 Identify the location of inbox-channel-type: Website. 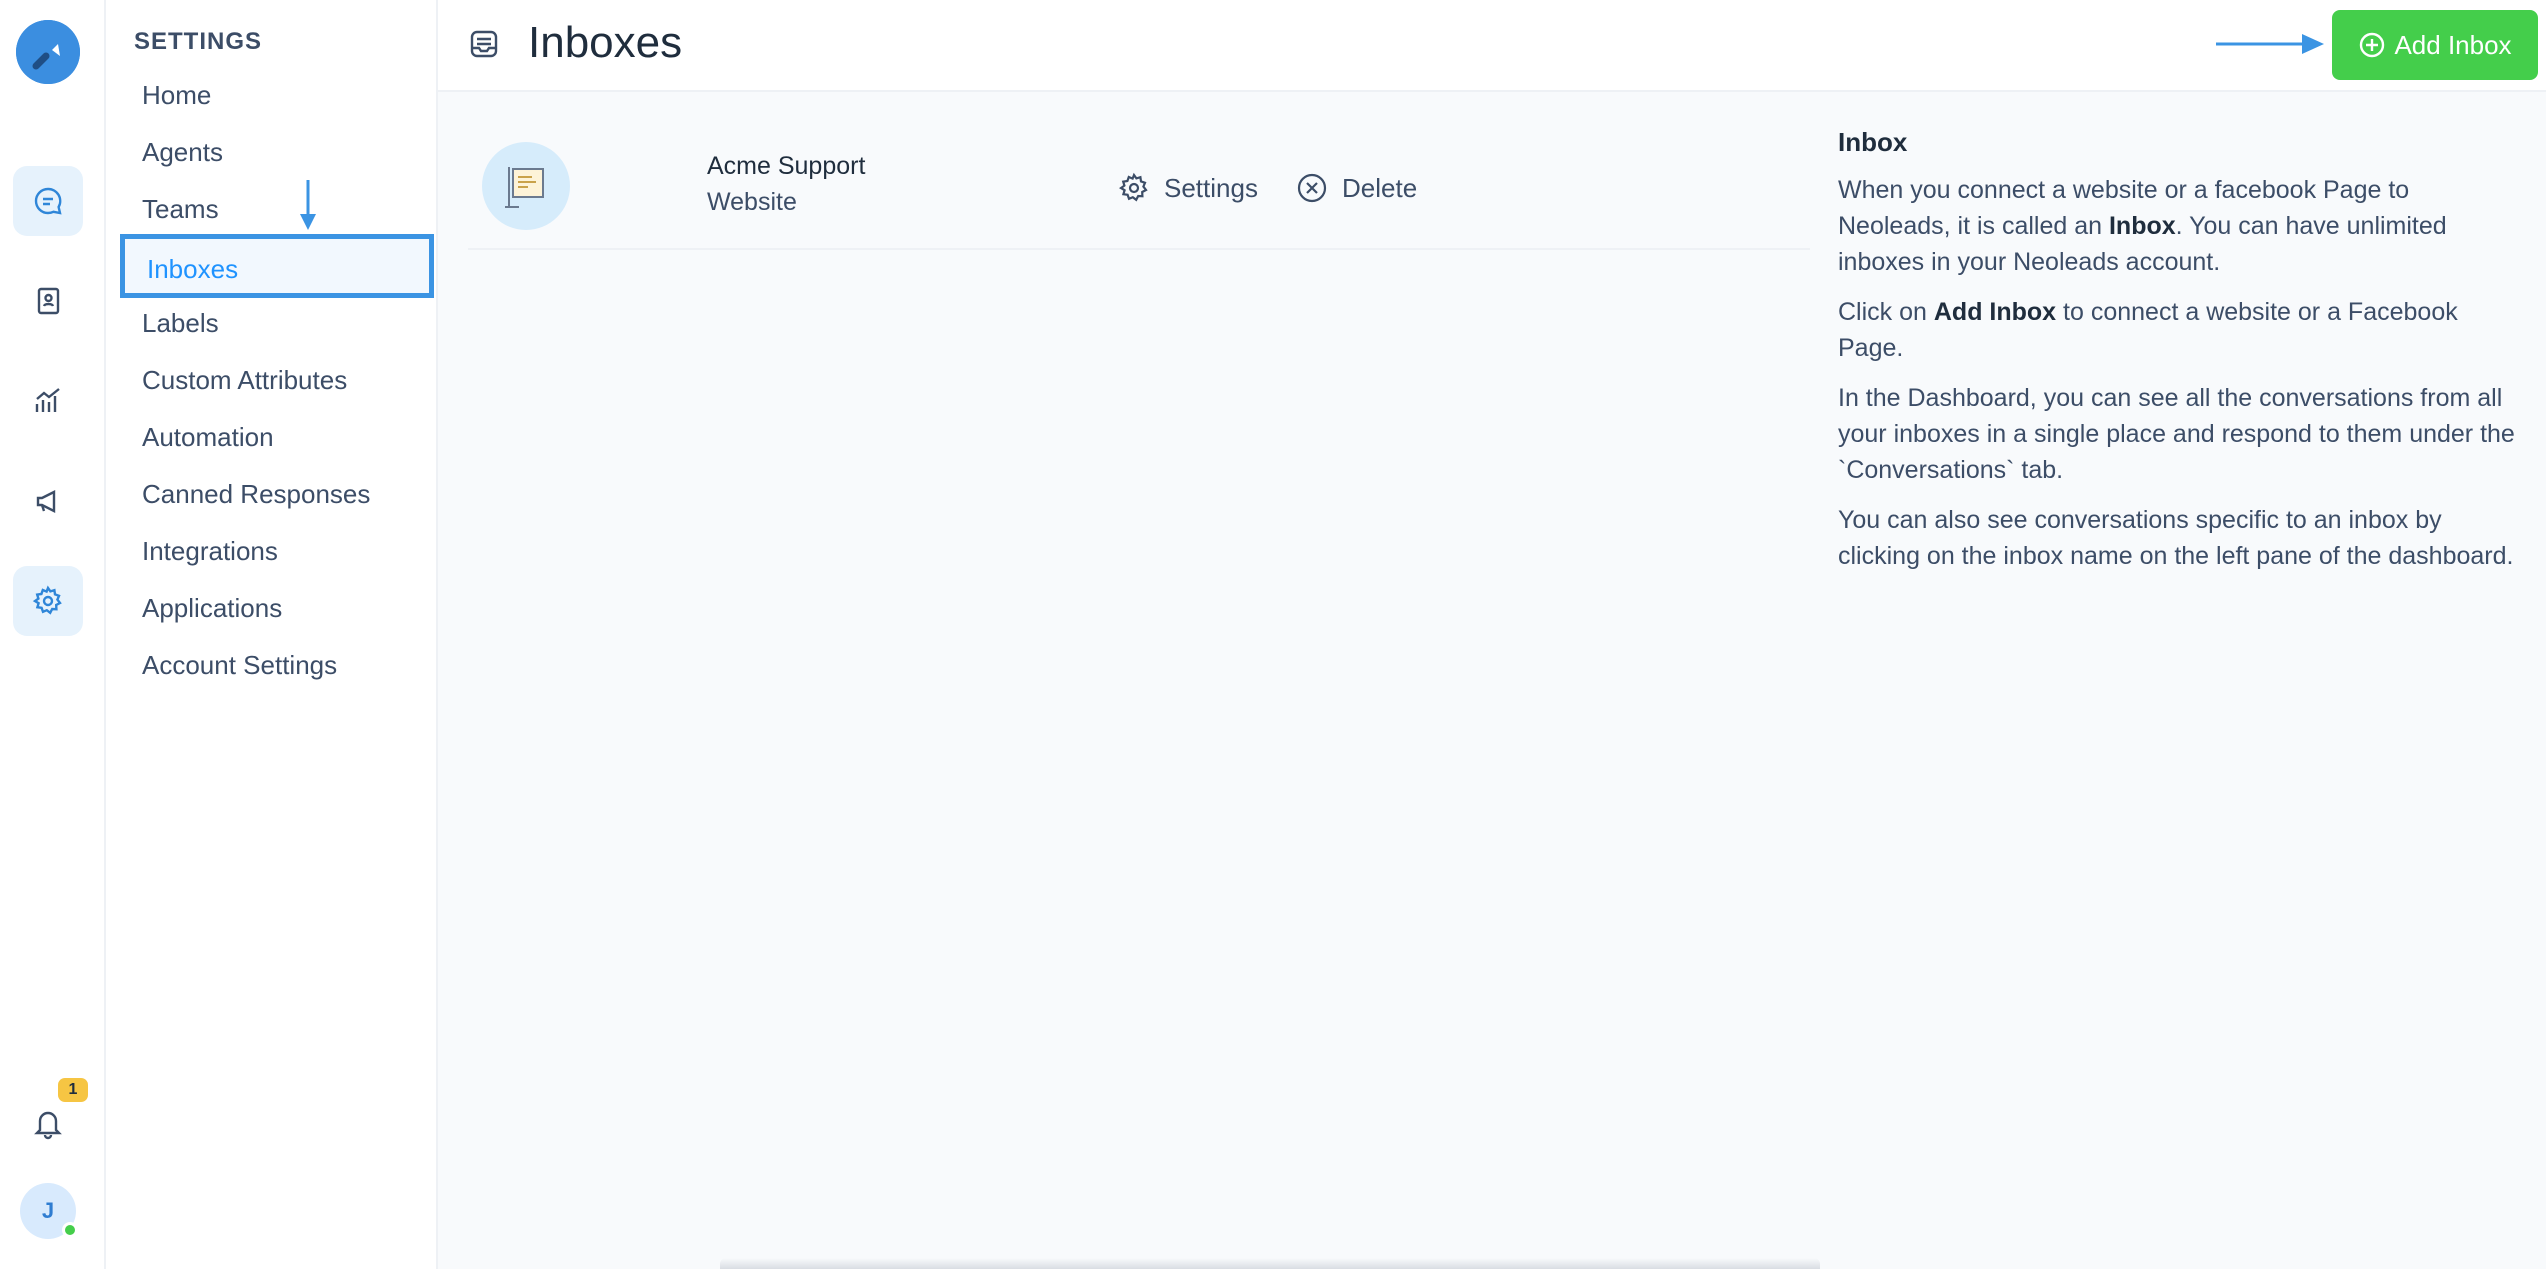
(752, 202).